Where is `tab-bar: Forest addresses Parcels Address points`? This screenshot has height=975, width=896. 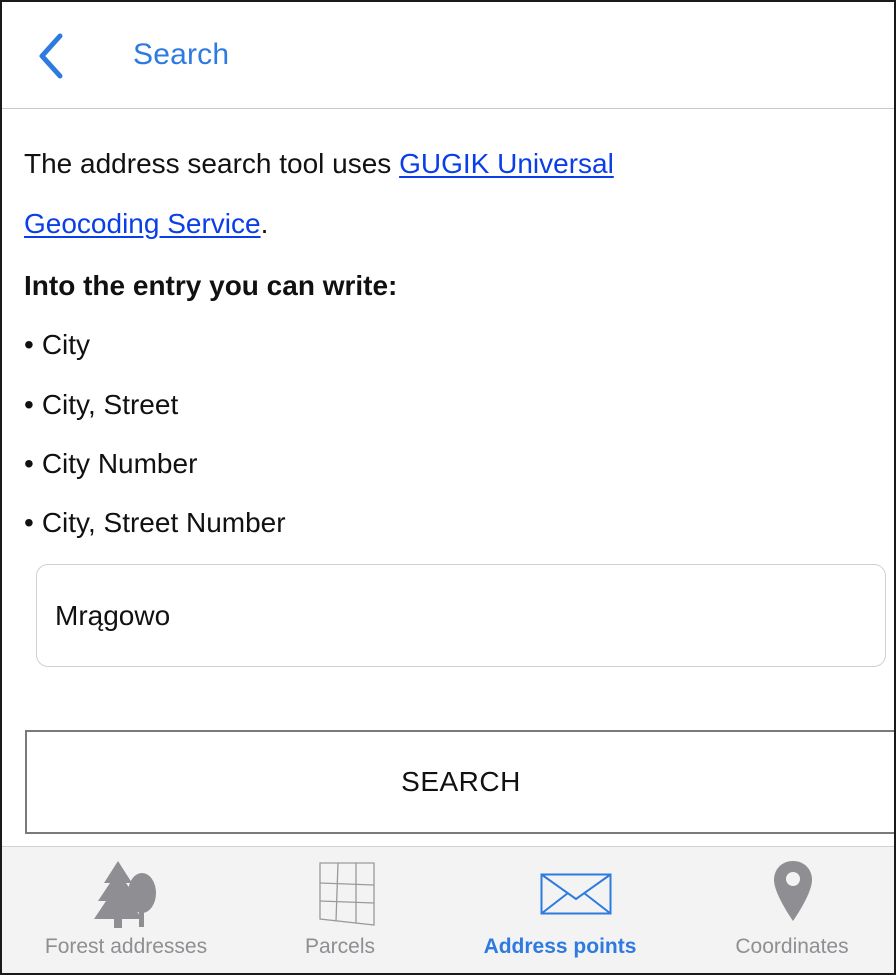 tab-bar: Forest addresses Parcels Address points is located at coordinates (448, 909).